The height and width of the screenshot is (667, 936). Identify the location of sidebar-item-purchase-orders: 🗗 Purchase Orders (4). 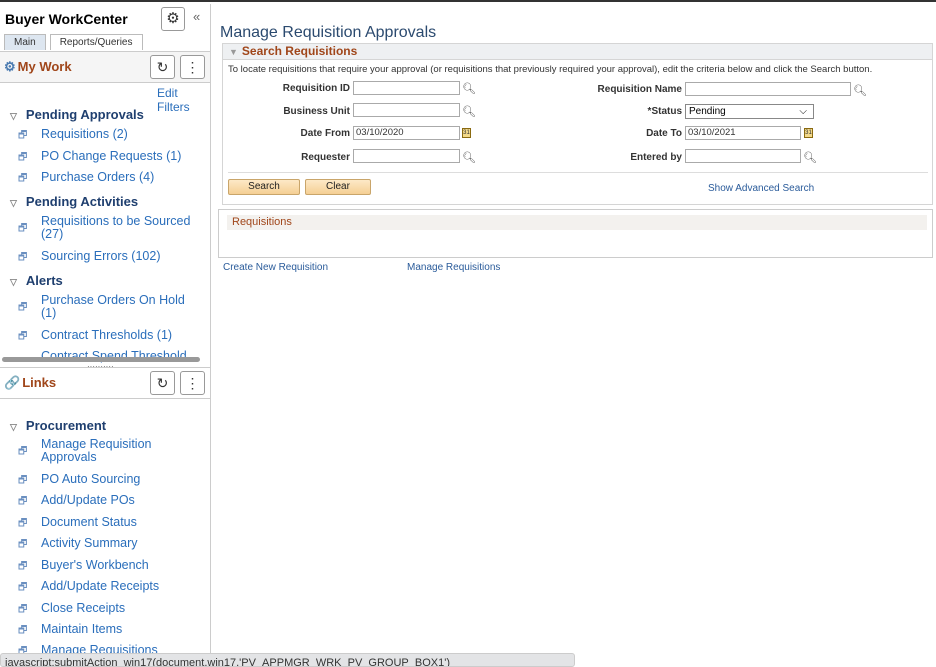
(105, 178).